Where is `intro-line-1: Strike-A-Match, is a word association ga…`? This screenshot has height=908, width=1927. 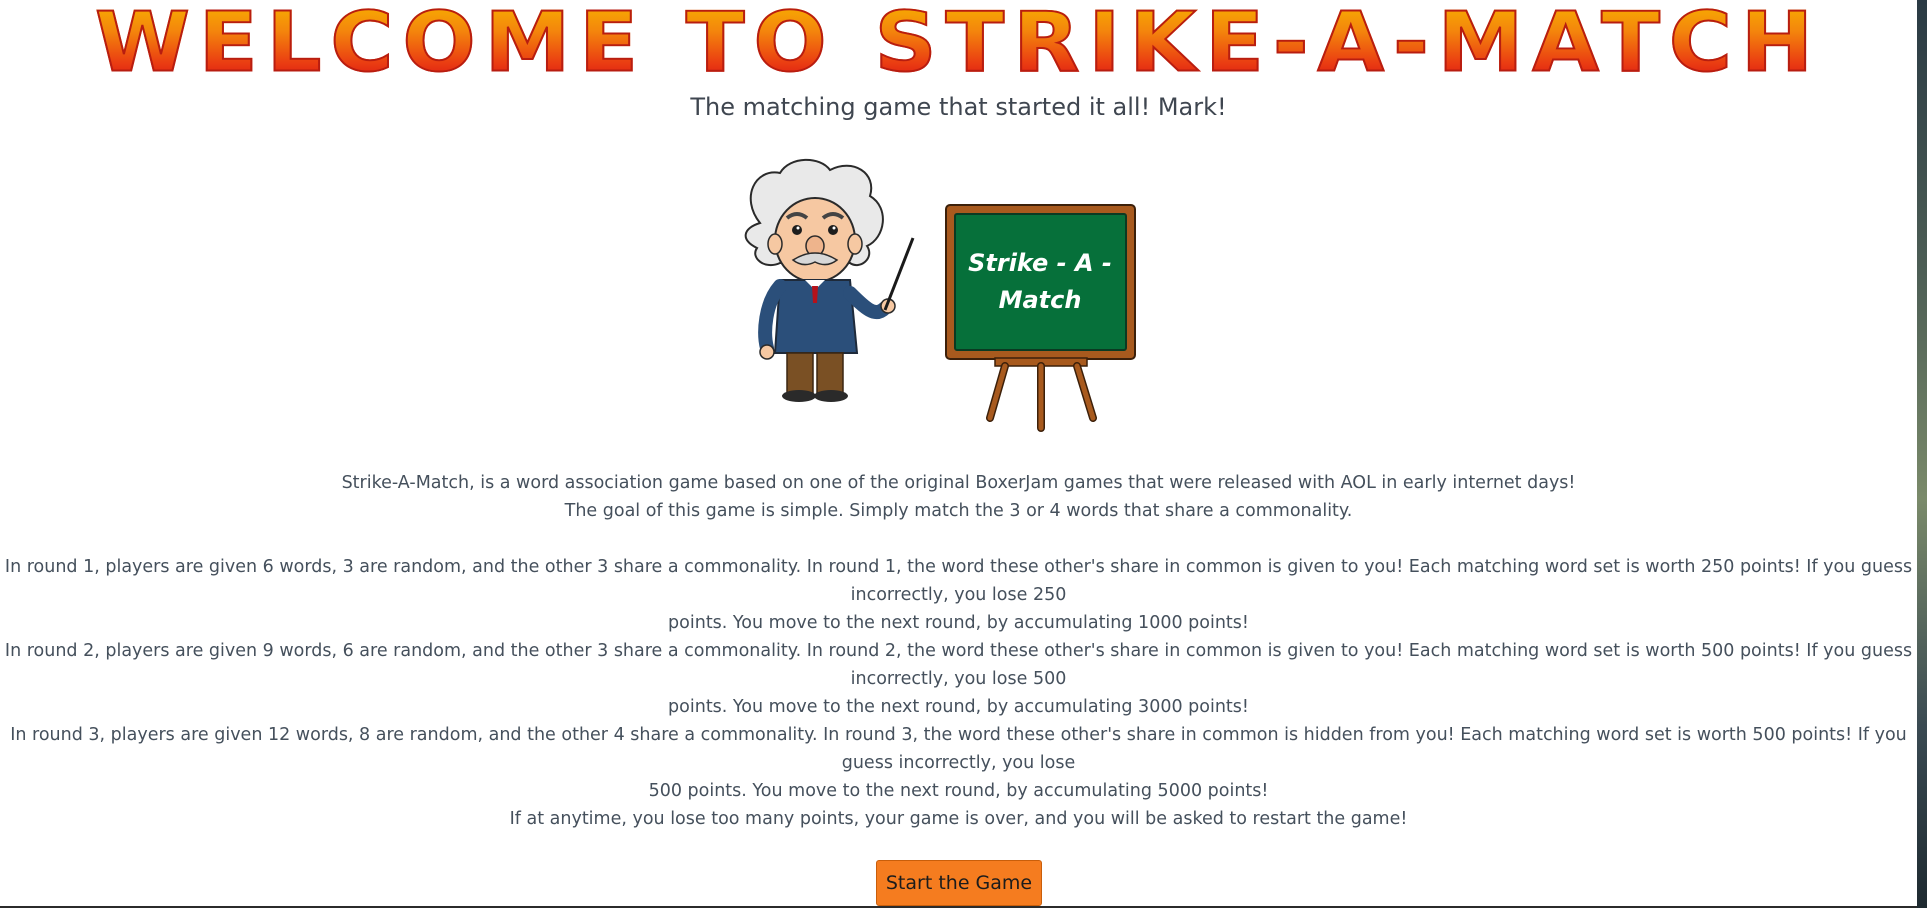 intro-line-1: Strike-A-Match, is a word association ga… is located at coordinates (958, 483).